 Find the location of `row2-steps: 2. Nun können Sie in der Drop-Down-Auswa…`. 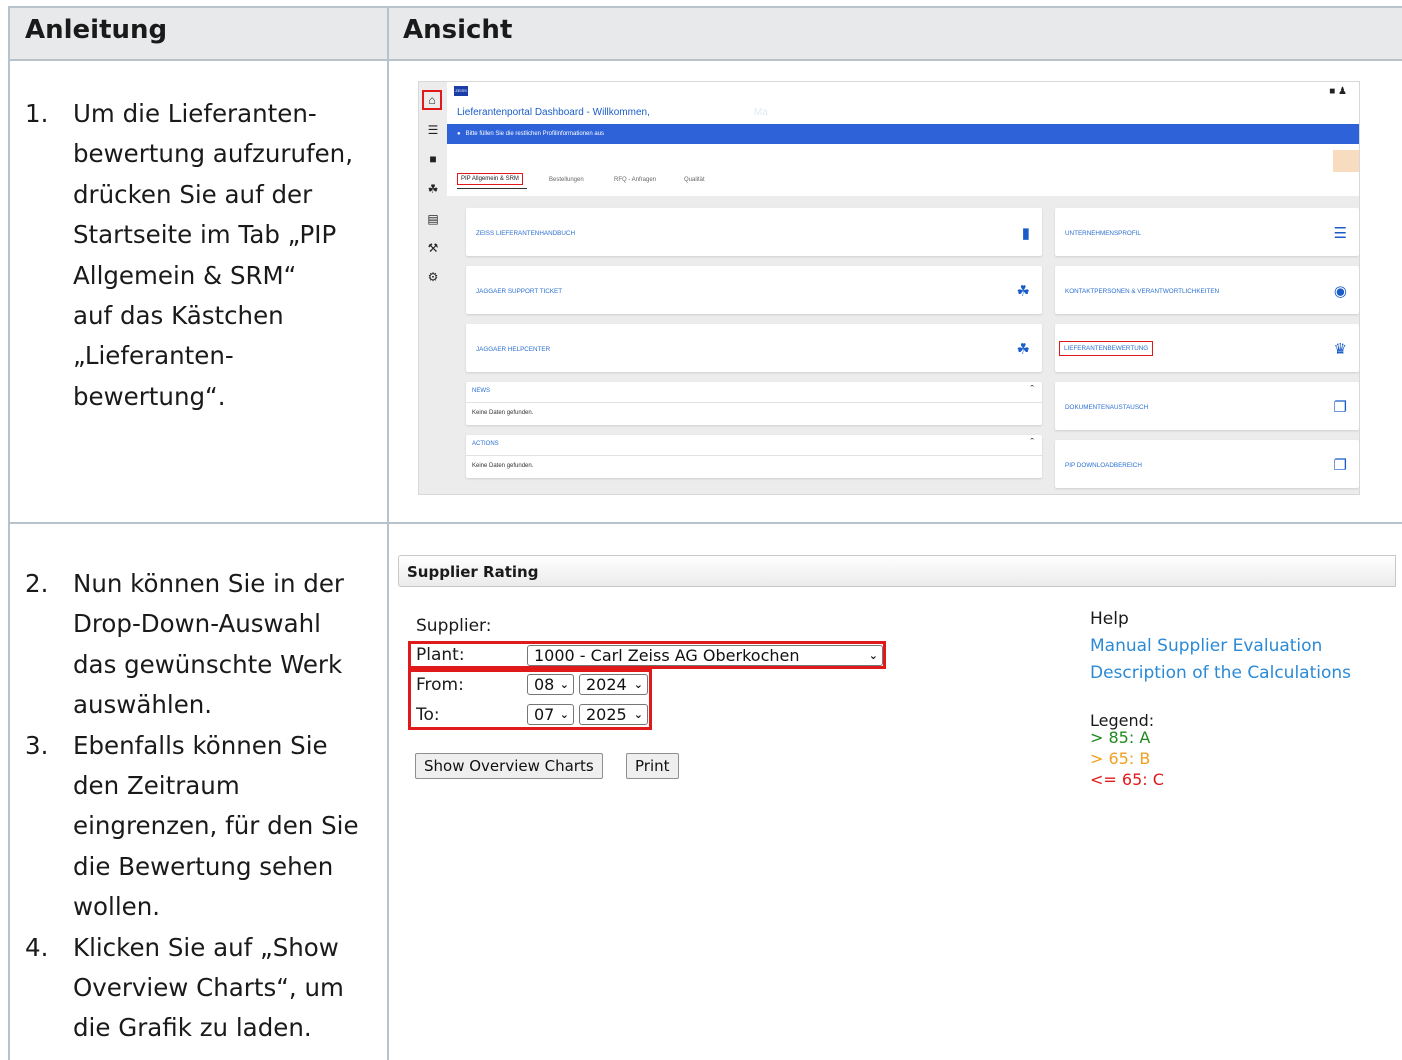

row2-steps: 2. Nun können Sie in der Drop-Down-Auswa… is located at coordinates (197, 806).